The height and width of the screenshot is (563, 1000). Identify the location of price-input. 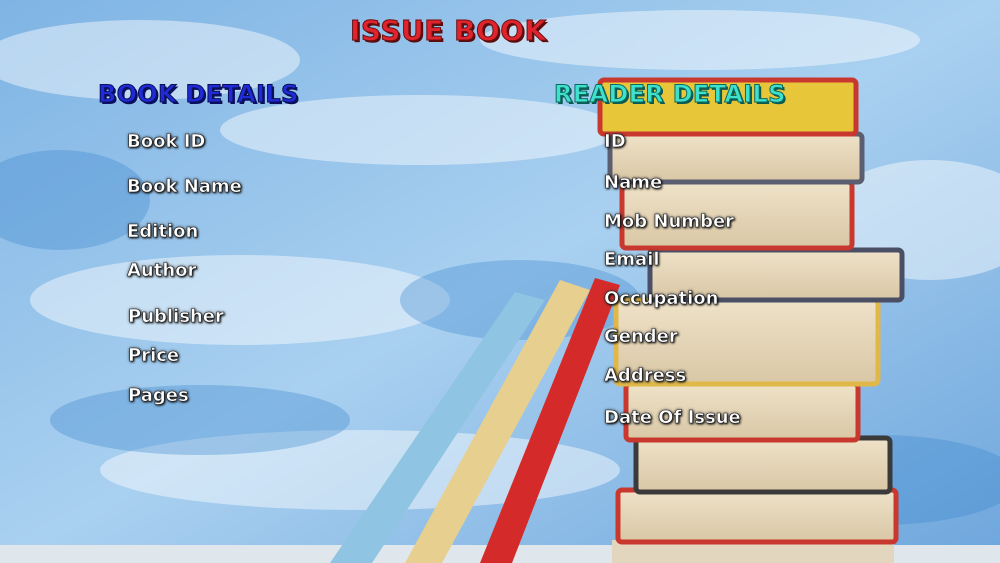
(367, 357).